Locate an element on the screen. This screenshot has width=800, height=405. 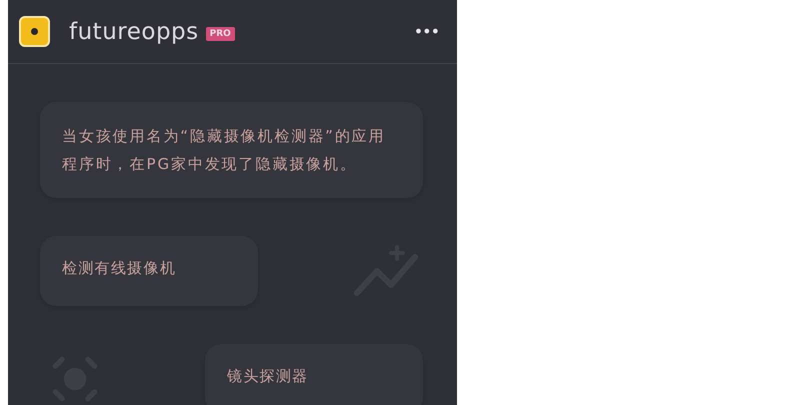
app-logo-icon is located at coordinates (34, 31).